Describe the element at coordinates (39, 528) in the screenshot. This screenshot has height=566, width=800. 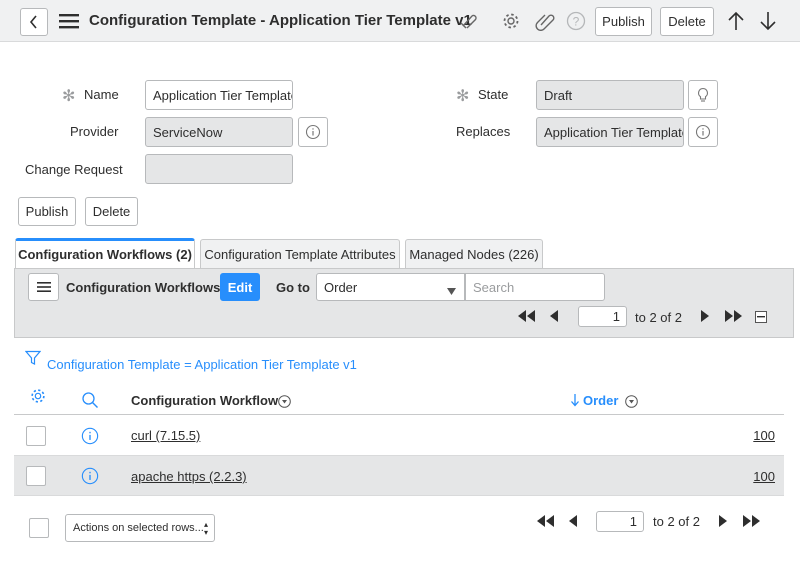
I see `select-all-checkbox` at that location.